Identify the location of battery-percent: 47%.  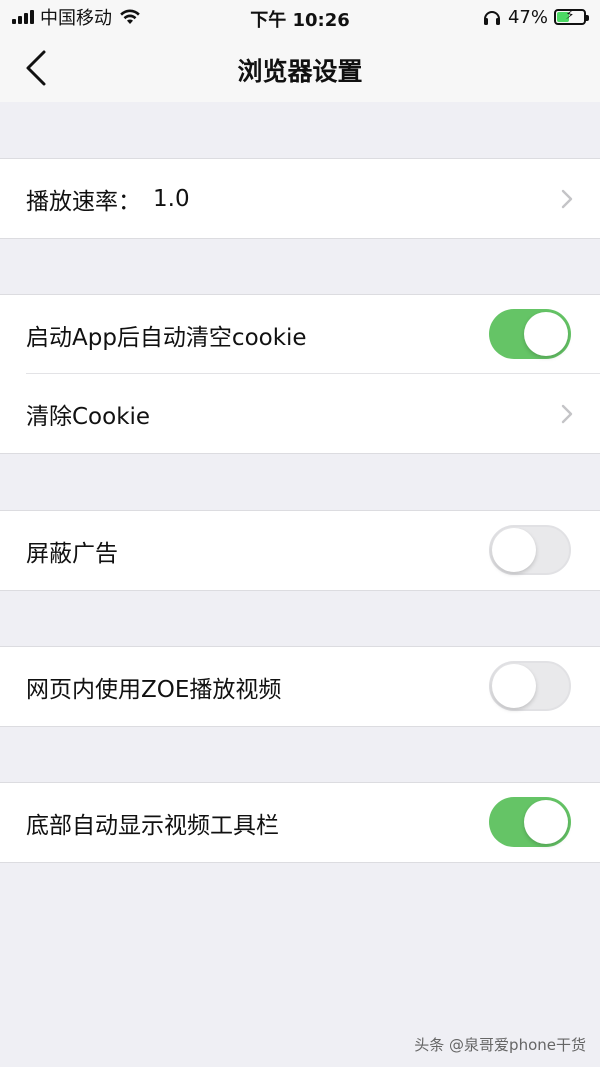
(527, 17).